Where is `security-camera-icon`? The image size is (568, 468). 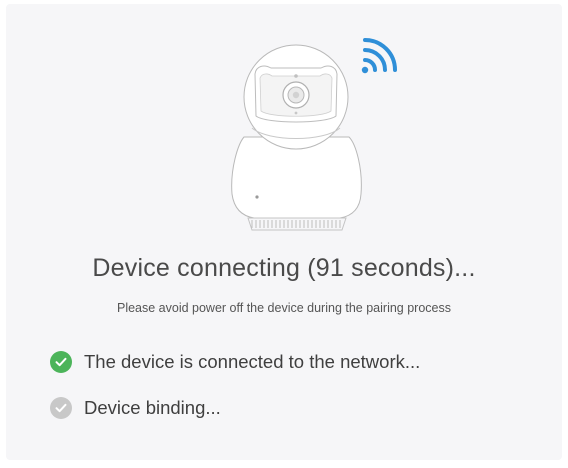 security-camera-icon is located at coordinates (296, 137).